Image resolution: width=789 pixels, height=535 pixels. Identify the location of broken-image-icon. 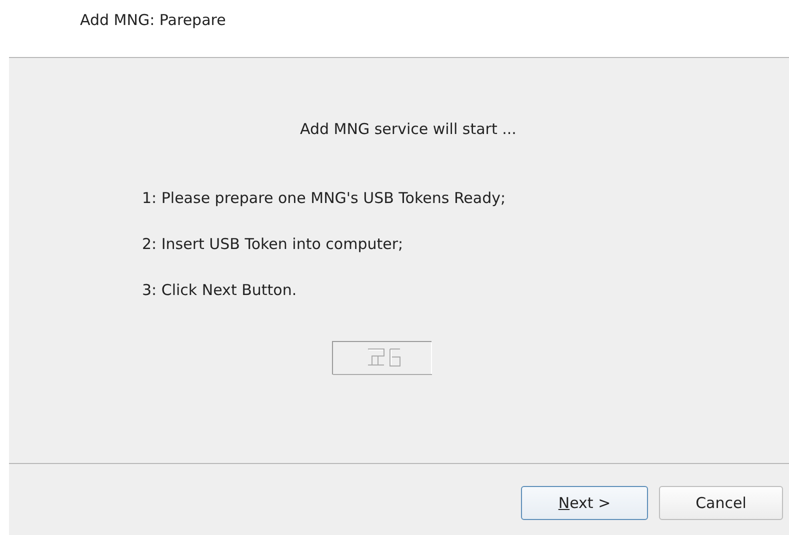
(382, 358).